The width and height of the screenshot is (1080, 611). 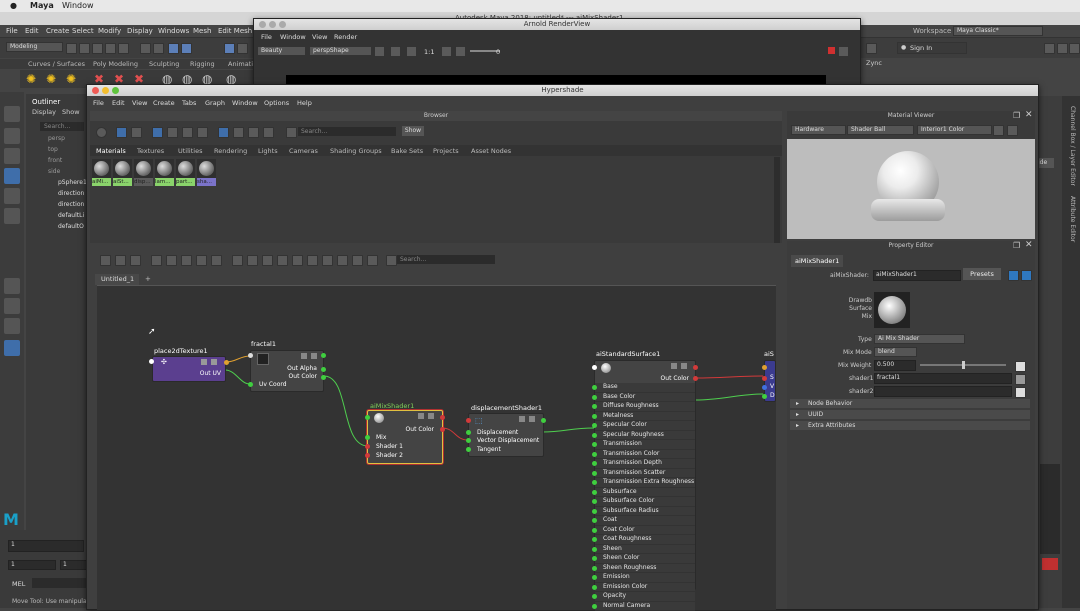 What do you see at coordinates (645, 464) in the screenshot?
I see `port-row: Transmission Depth` at bounding box center [645, 464].